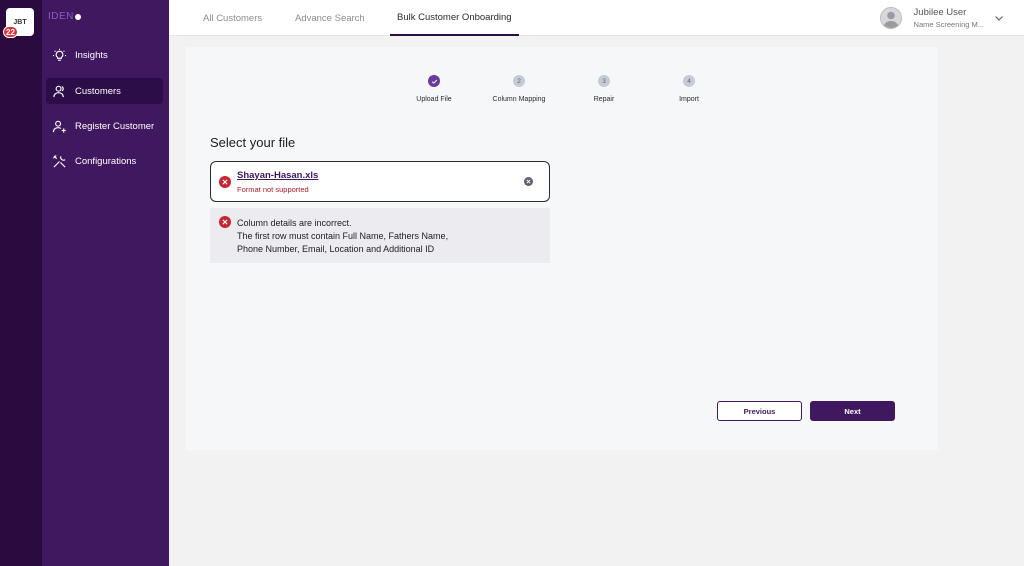  What do you see at coordinates (115, 126) in the screenshot?
I see `sidebar-item-label: Register Customer` at bounding box center [115, 126].